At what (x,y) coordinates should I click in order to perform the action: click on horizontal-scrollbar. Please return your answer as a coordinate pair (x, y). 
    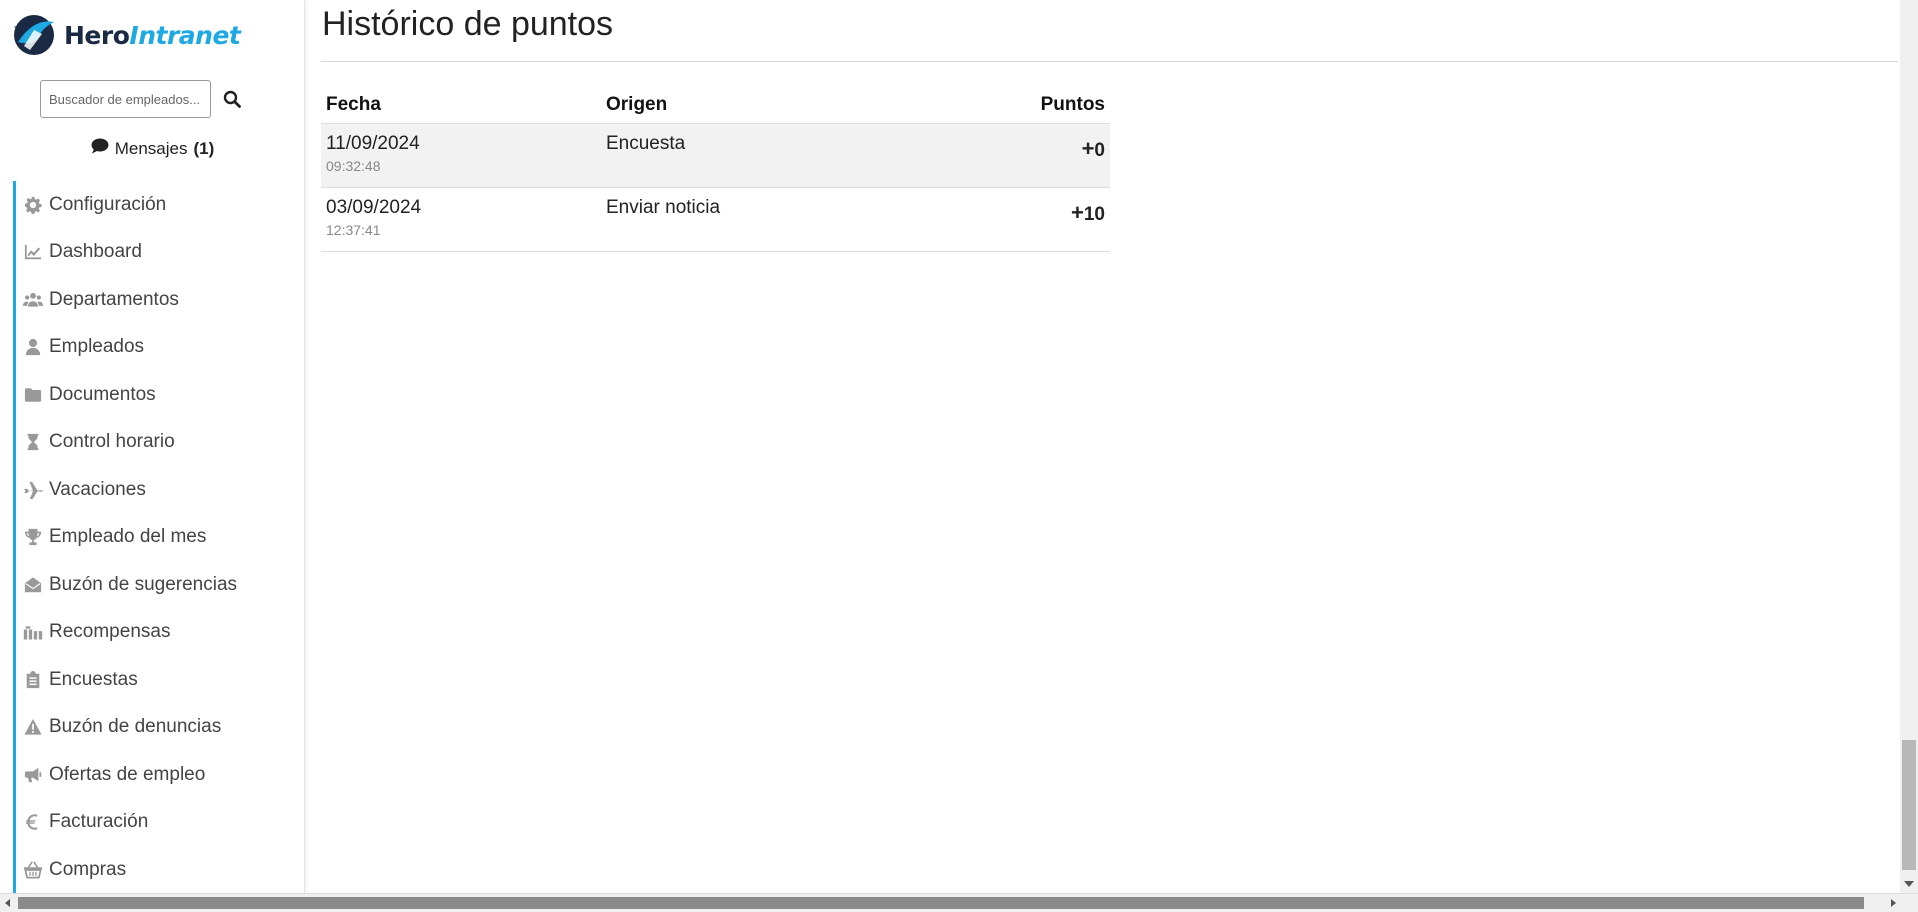
    Looking at the image, I should click on (959, 902).